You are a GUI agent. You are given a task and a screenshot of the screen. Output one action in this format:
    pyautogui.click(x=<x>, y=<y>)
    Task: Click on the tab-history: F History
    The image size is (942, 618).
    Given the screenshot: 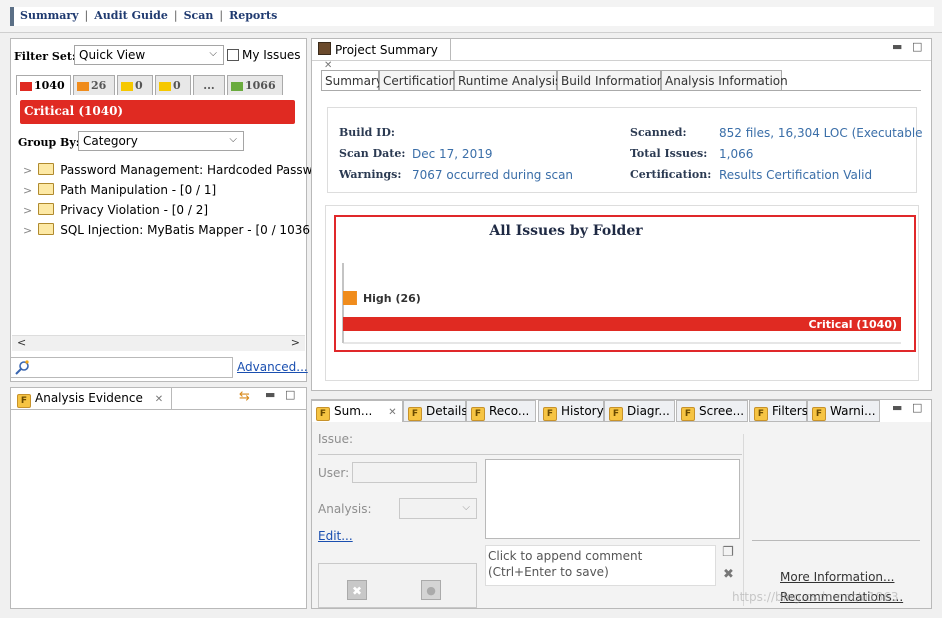 What is the action you would take?
    pyautogui.click(x=571, y=411)
    